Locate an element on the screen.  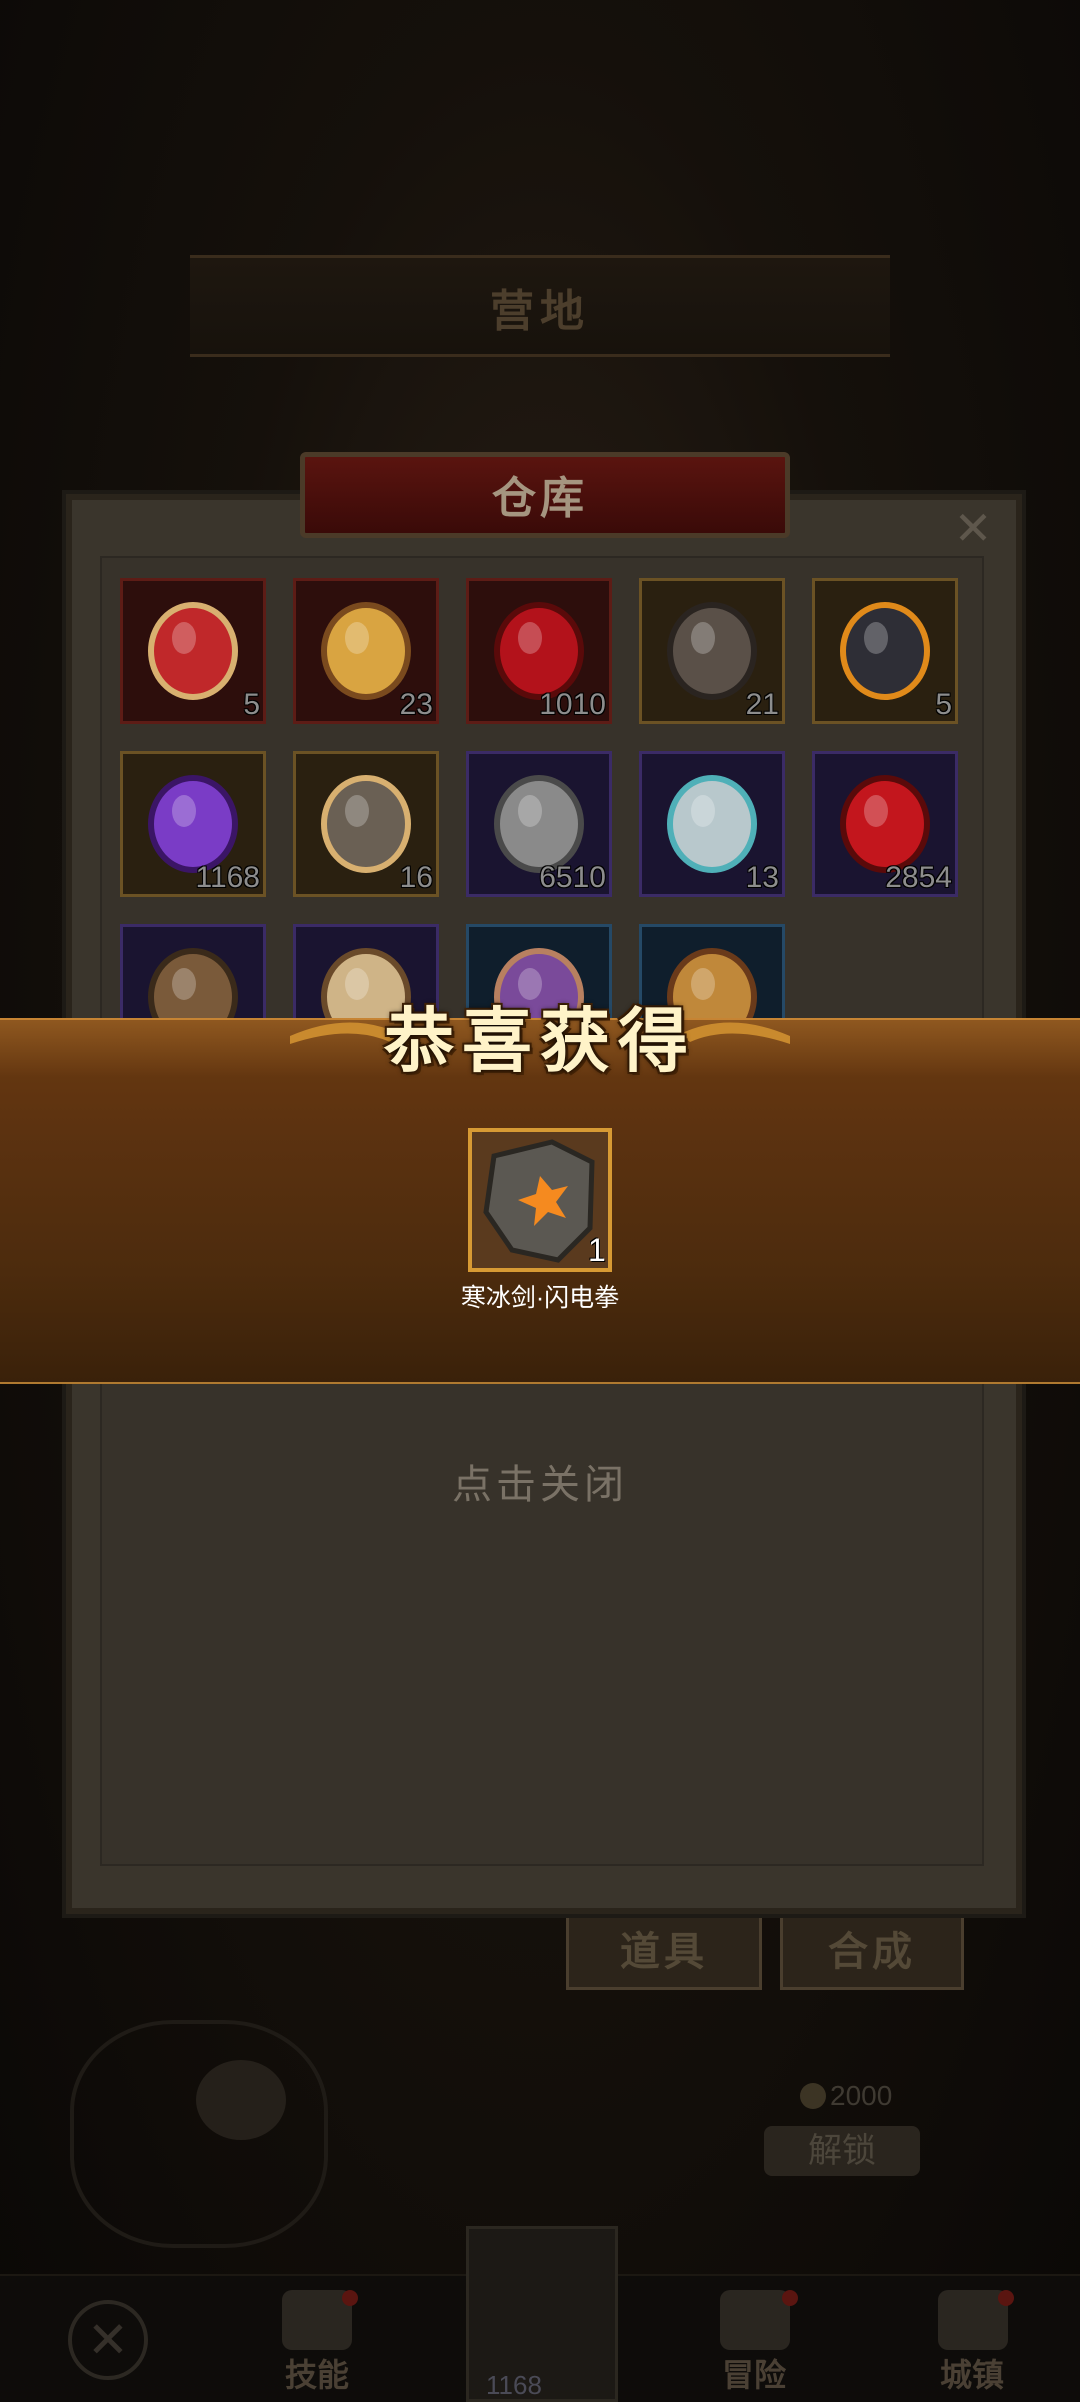
nav-adventure-label: 冒险 is located at coordinates (754, 2375).